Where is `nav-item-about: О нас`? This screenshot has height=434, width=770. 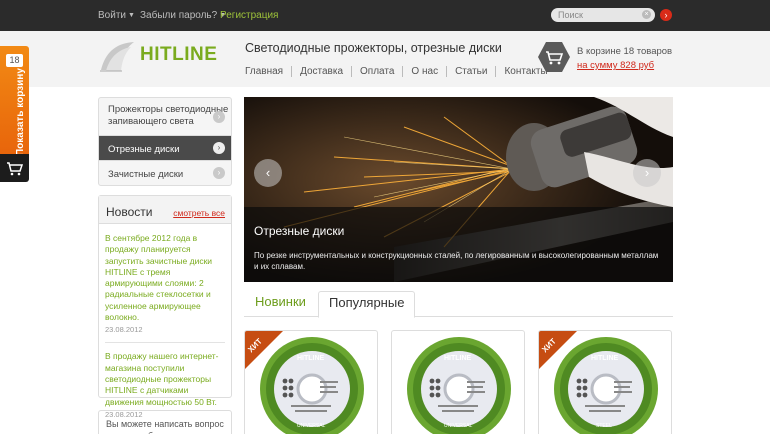 nav-item-about: О нас is located at coordinates (424, 71).